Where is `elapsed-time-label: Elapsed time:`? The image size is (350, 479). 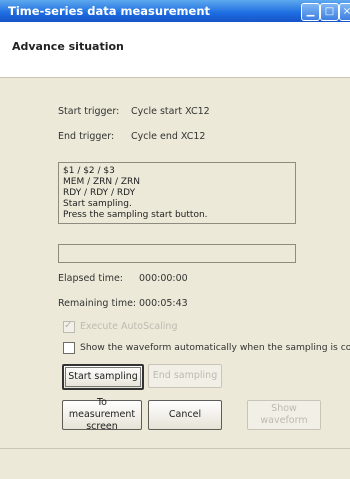 elapsed-time-label: Elapsed time: is located at coordinates (91, 278).